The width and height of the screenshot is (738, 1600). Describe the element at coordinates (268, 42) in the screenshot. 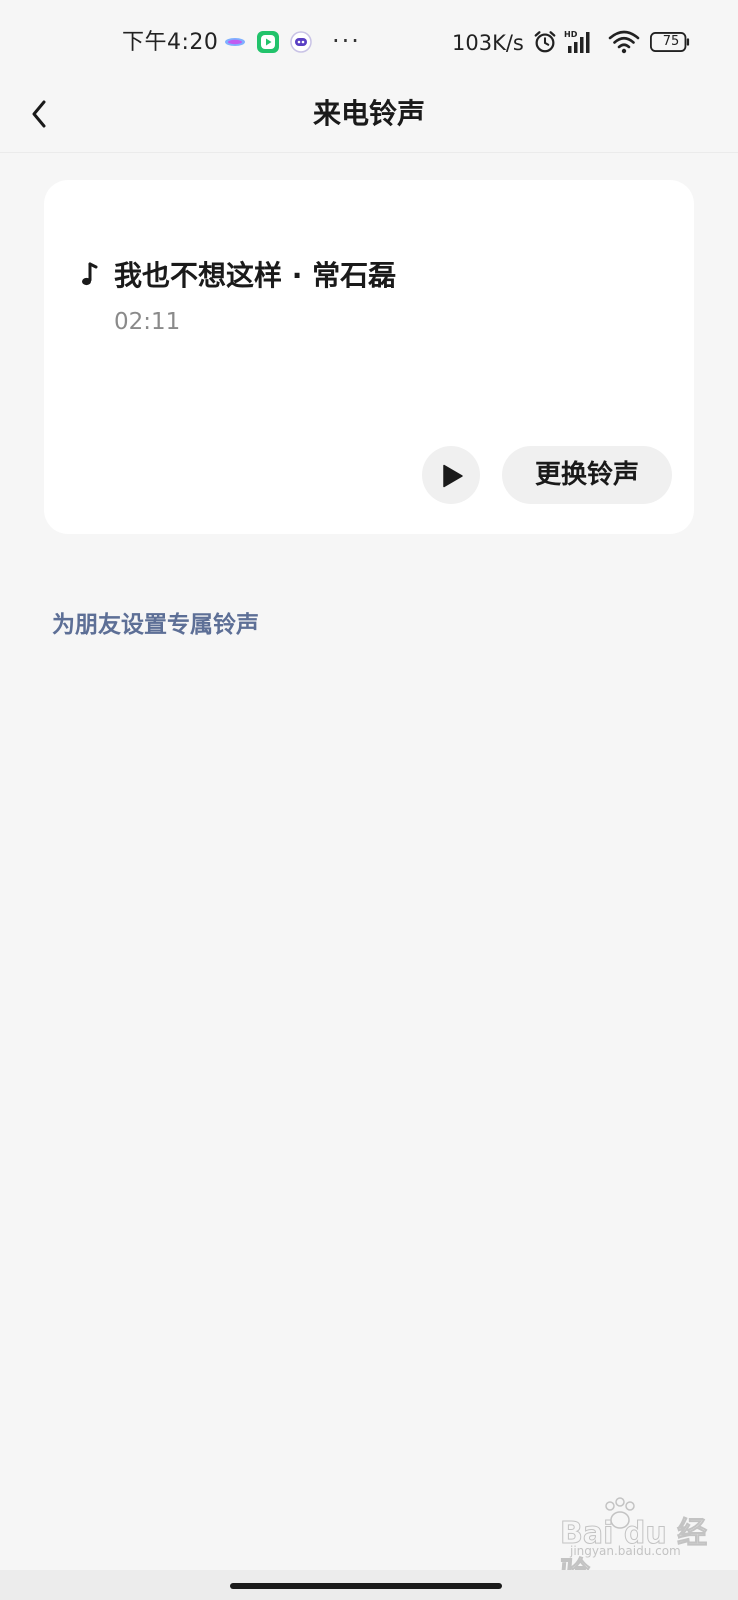

I see `green-play-app-icon` at that location.